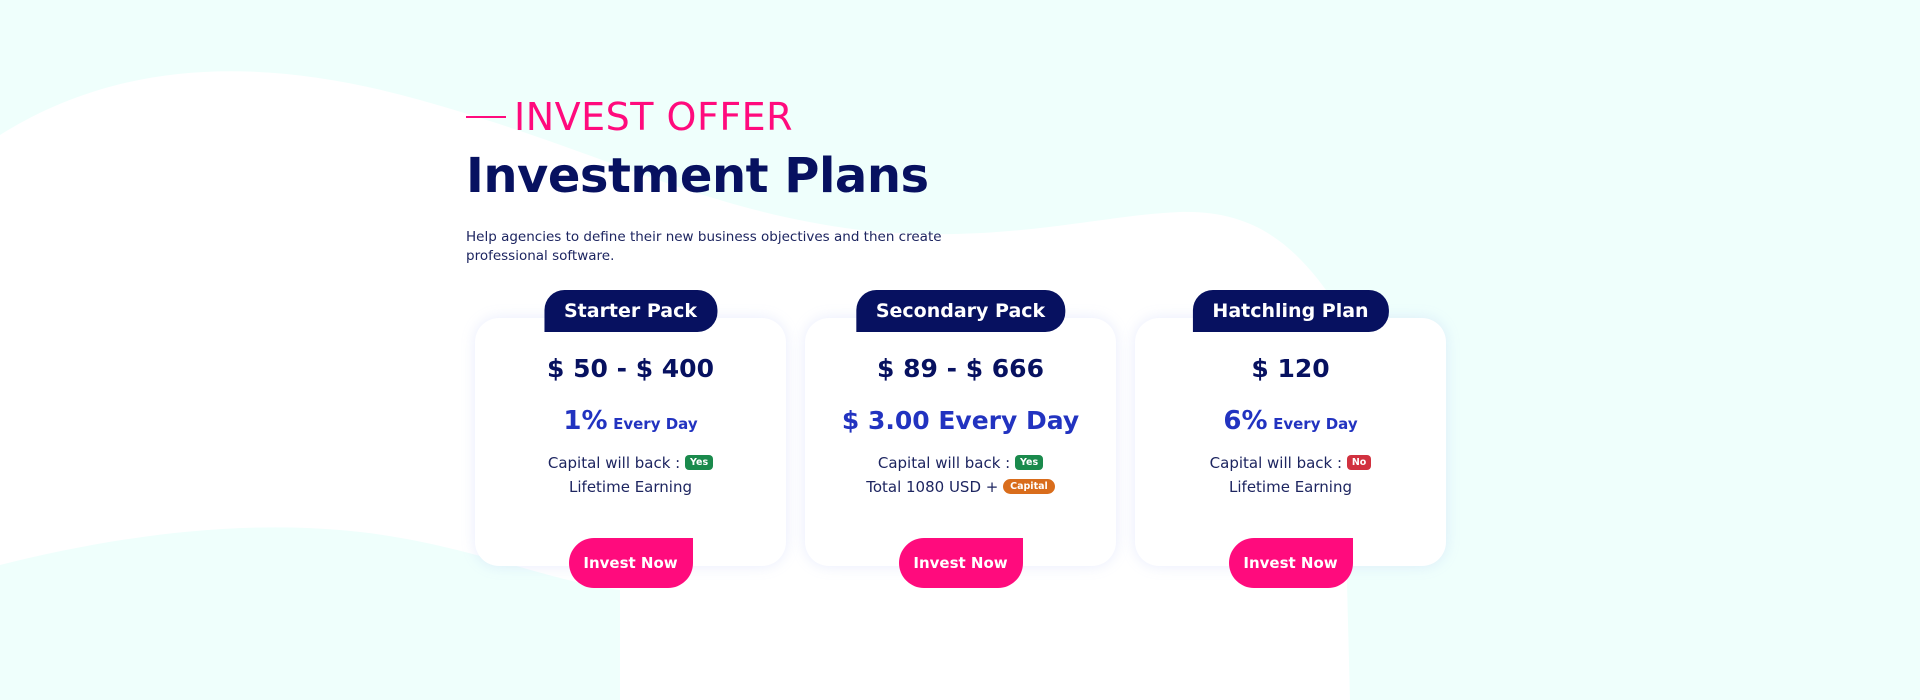 The height and width of the screenshot is (700, 1920). What do you see at coordinates (960, 368) in the screenshot?
I see `plan-price: $ 89 - $ 666` at bounding box center [960, 368].